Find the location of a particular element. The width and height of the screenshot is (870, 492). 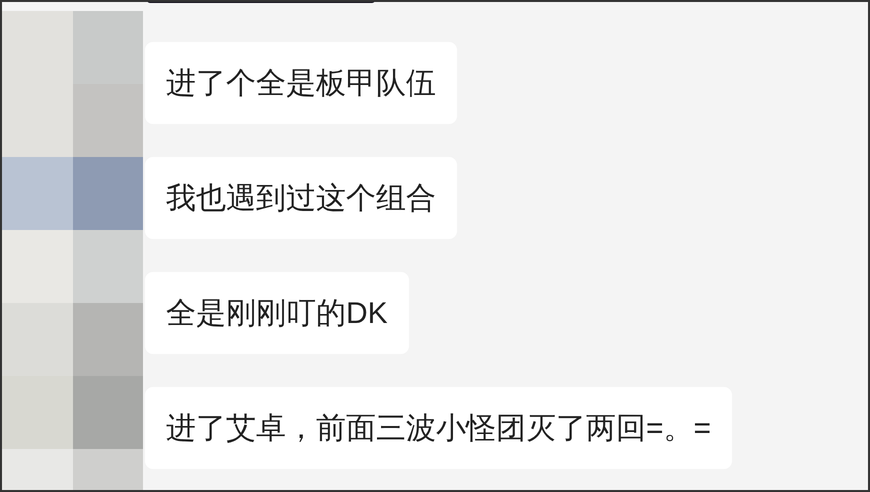

message-bubble: 进了艾卓，前面三波小怪团灭了两回=。= is located at coordinates (438, 428).